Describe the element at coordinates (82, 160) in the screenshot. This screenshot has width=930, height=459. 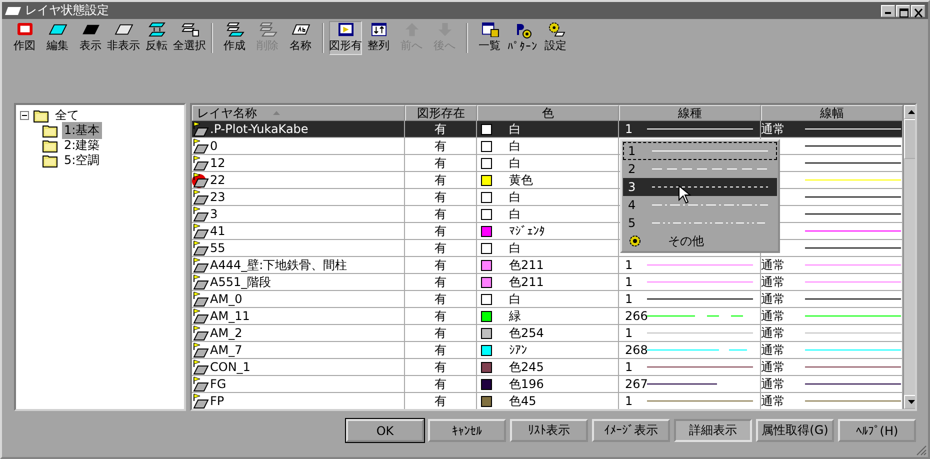
I see `tree-item: 5:空調` at that location.